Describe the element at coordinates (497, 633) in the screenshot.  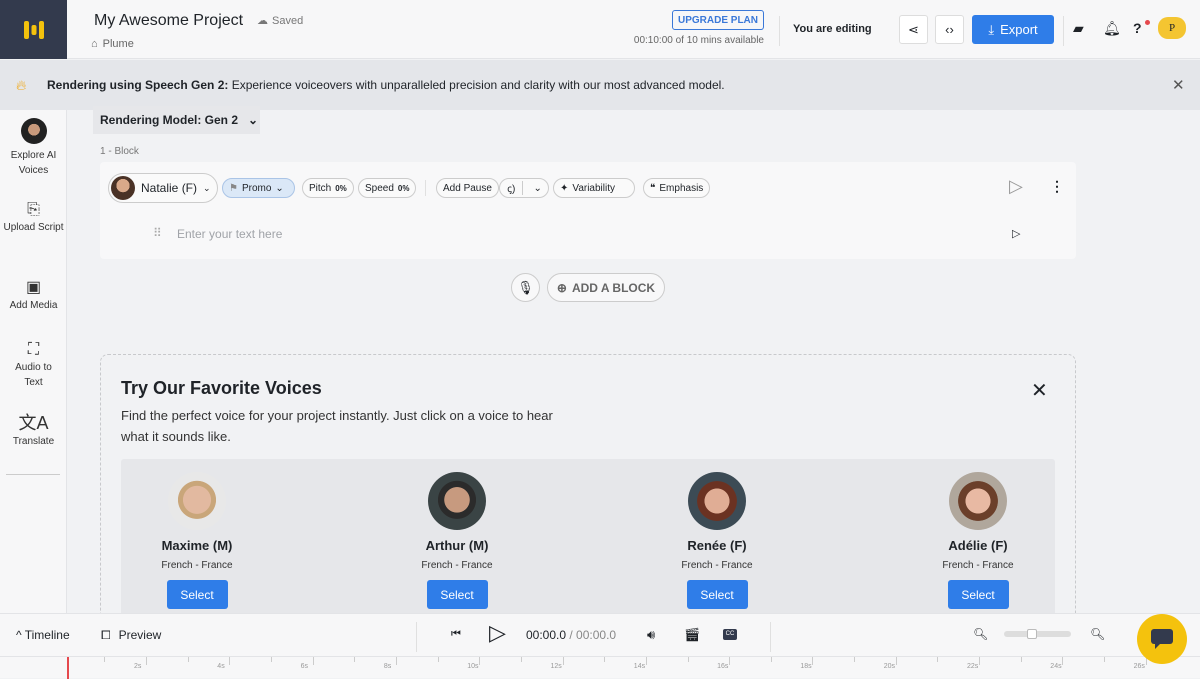
I see `play-icon: ▷` at that location.